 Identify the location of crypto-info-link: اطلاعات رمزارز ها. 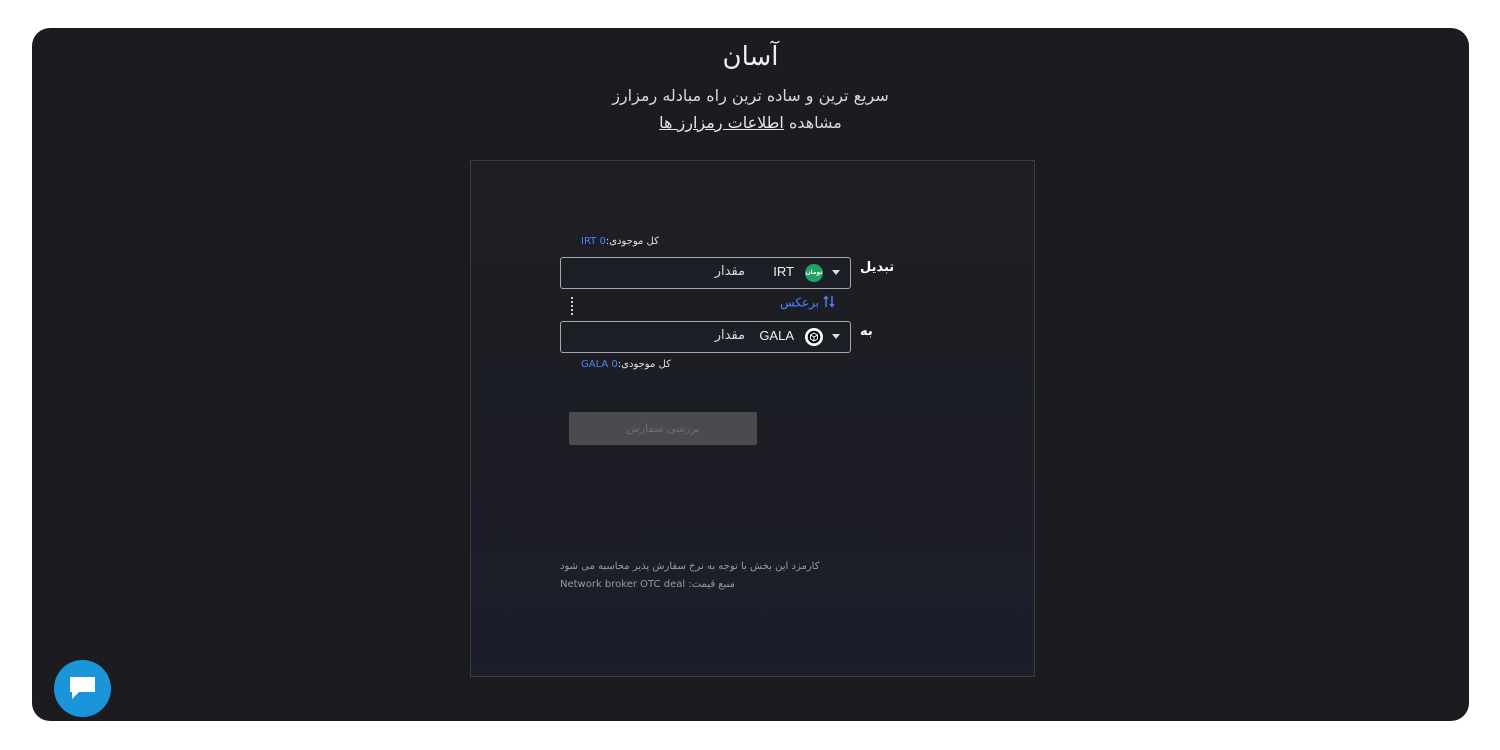
(721, 122).